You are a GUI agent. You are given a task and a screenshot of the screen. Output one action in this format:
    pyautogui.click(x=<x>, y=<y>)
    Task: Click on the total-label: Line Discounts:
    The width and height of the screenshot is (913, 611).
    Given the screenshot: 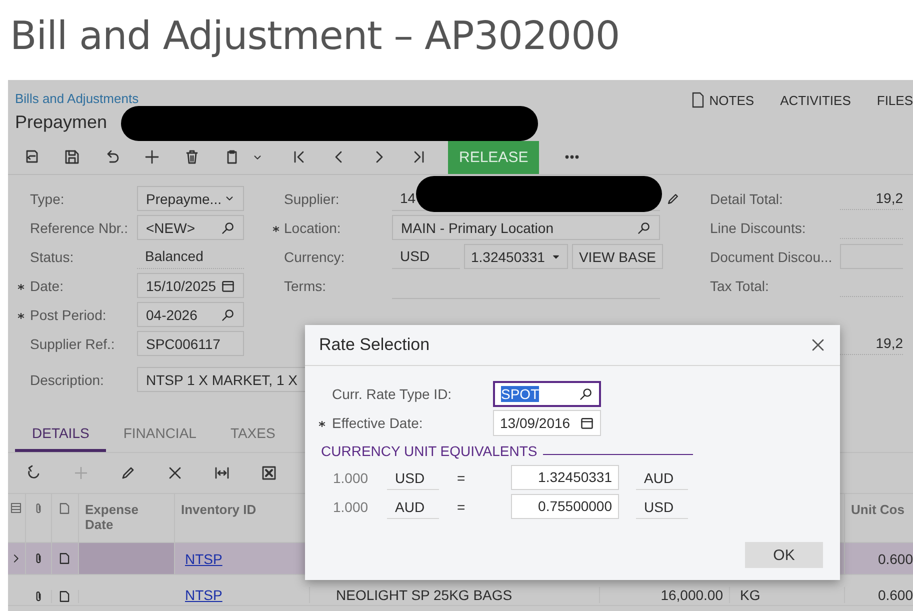 What is the action you would take?
    pyautogui.click(x=758, y=228)
    